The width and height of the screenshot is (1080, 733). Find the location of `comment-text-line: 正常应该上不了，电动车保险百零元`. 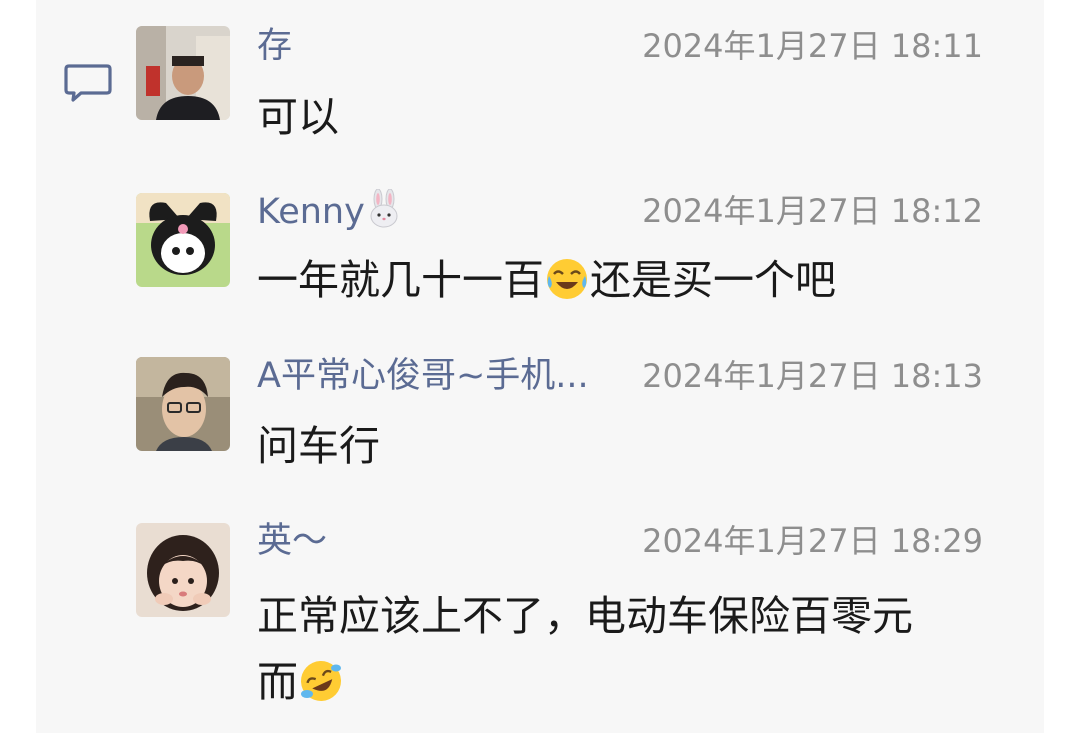

comment-text-line: 正常应该上不了，电动车保险百零元 is located at coordinates (585, 616).